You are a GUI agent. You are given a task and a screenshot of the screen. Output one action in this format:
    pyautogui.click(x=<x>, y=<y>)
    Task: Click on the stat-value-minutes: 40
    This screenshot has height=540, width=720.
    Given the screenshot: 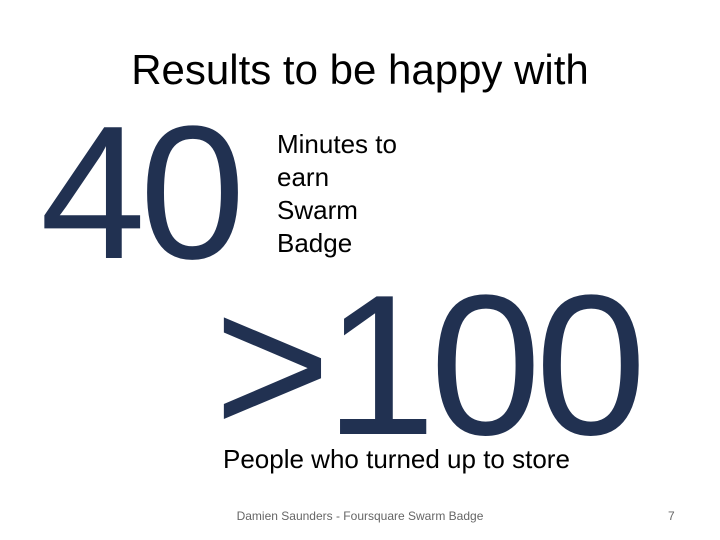 What is the action you would take?
    pyautogui.click(x=142, y=193)
    